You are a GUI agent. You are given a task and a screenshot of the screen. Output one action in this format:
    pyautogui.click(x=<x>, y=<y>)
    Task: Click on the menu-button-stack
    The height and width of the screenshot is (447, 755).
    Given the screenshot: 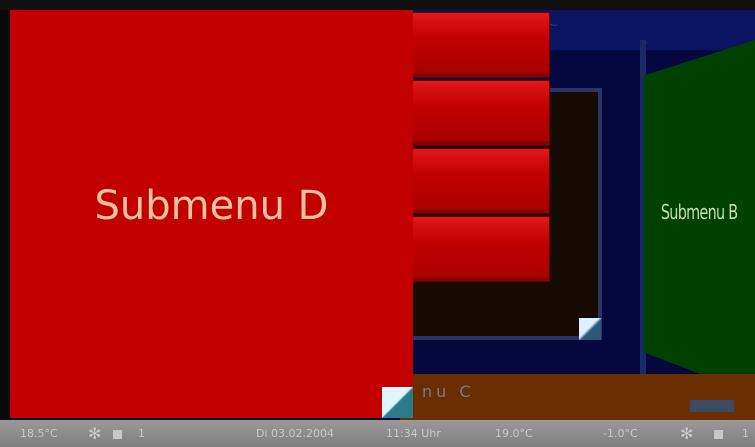 What is the action you would take?
    pyautogui.click(x=479, y=148)
    